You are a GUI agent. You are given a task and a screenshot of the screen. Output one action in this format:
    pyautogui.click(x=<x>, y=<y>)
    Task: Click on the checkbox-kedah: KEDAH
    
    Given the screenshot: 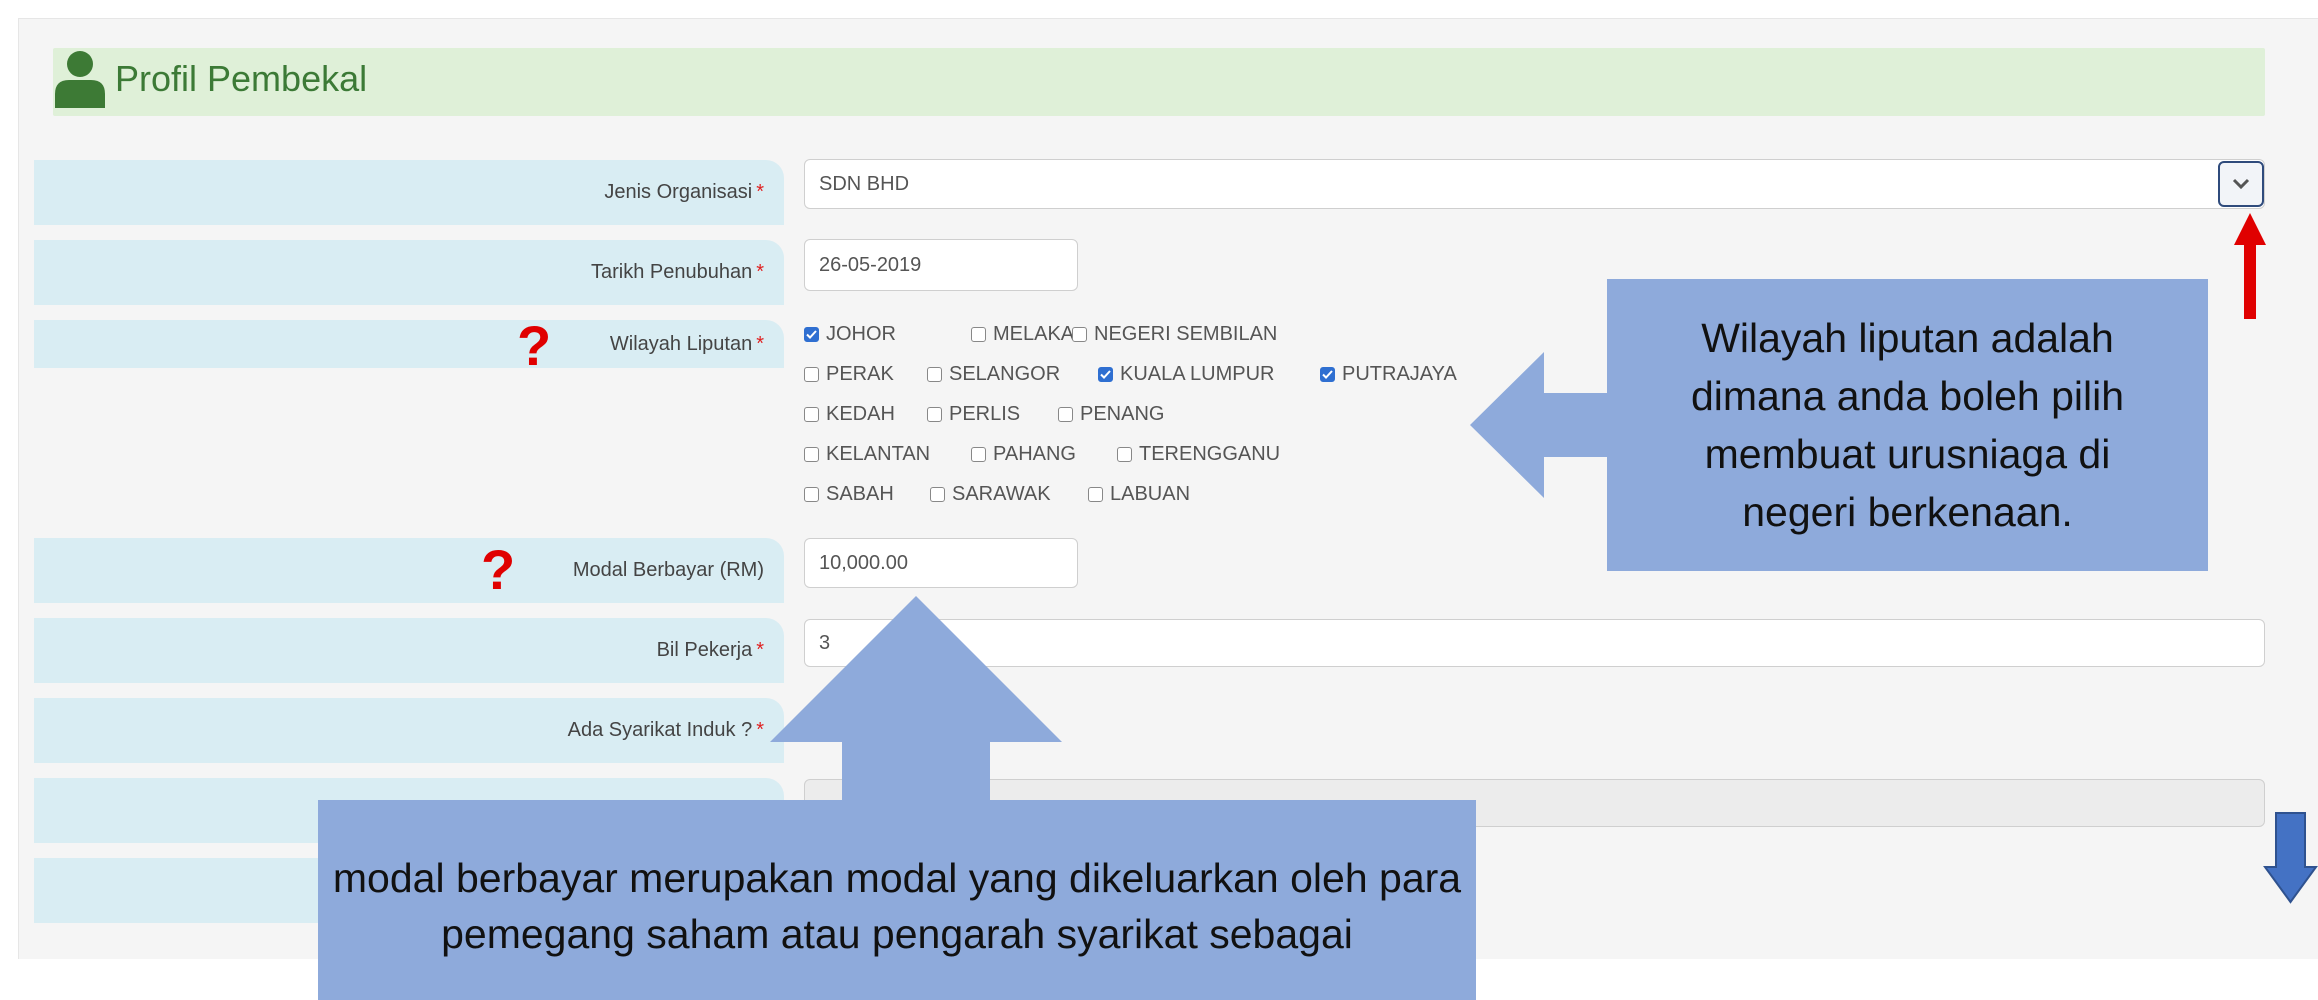 What is the action you would take?
    pyautogui.click(x=849, y=414)
    